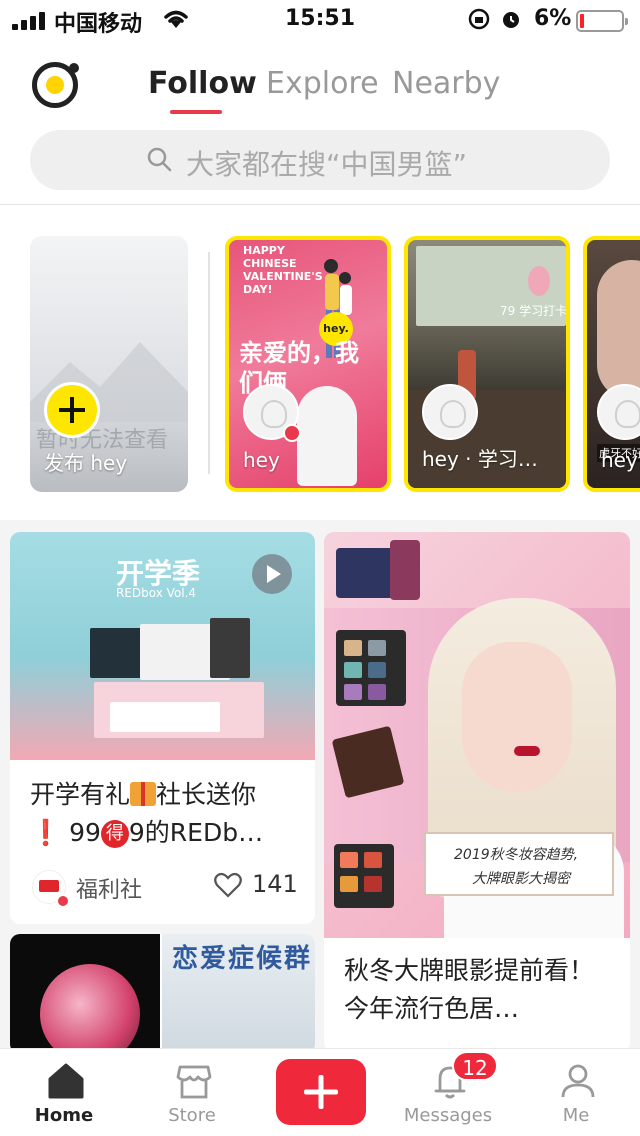  I want to click on image-subtitle: REDbox Vol.4, so click(156, 593).